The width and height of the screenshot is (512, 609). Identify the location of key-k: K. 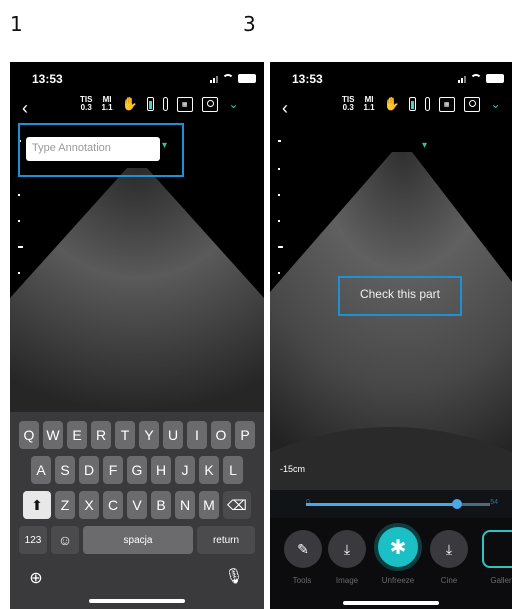
(209, 470).